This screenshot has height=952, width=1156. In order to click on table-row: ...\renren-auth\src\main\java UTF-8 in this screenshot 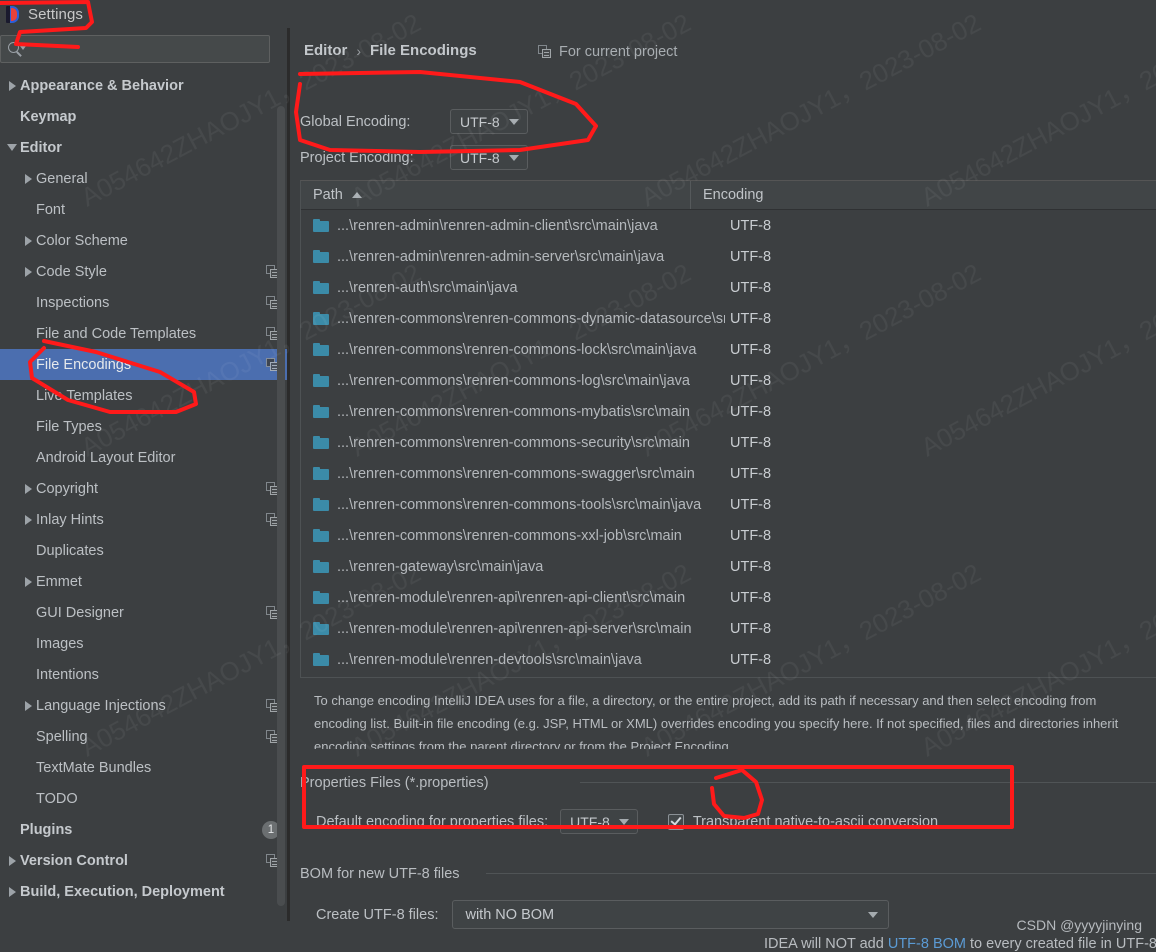, I will do `click(728, 287)`.